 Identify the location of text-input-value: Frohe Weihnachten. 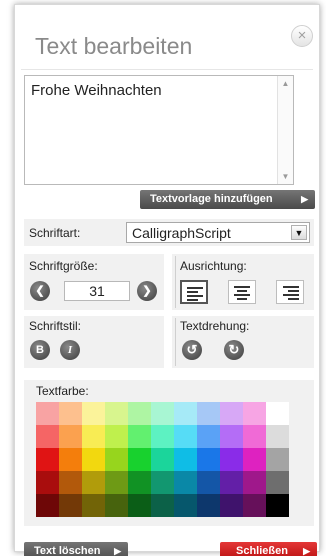
(96, 90).